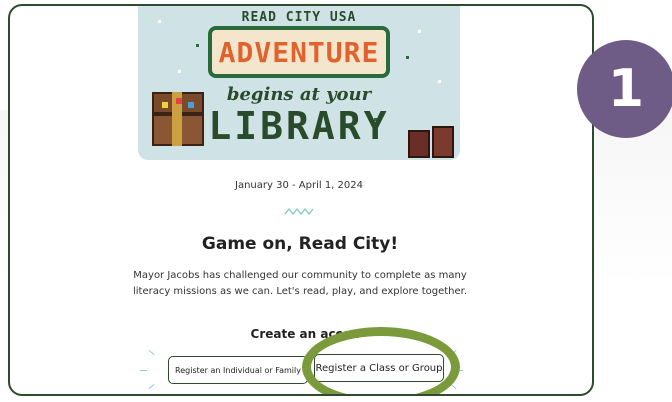 The width and height of the screenshot is (672, 402). Describe the element at coordinates (300, 244) in the screenshot. I see `page-title: Game on, Read City!` at that location.